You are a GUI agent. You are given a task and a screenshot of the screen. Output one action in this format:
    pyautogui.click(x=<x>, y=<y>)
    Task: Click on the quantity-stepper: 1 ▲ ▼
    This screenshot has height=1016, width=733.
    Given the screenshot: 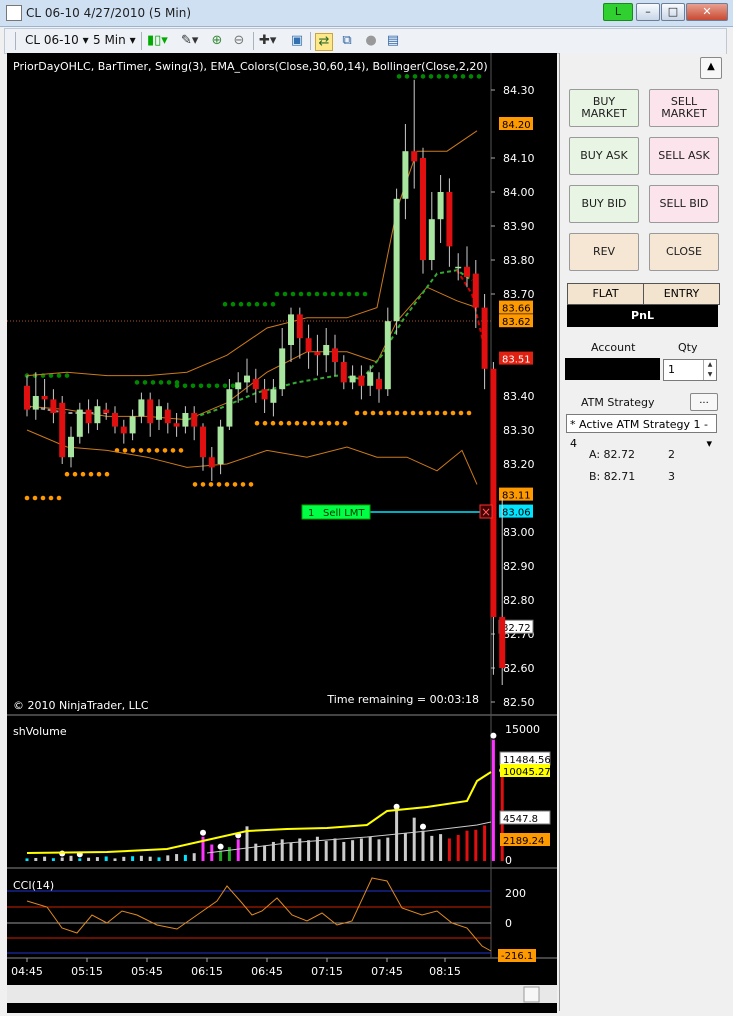 What is the action you would take?
    pyautogui.click(x=690, y=370)
    